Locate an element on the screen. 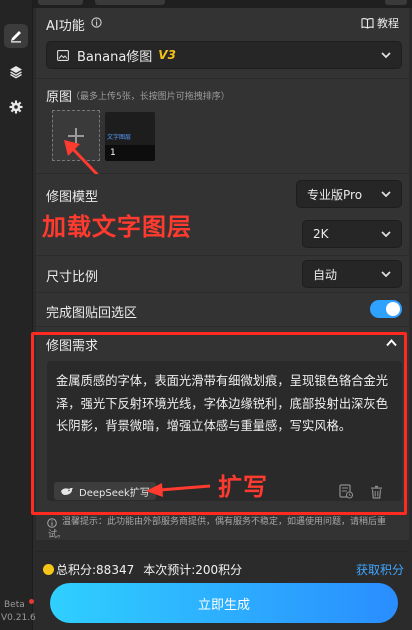 The height and width of the screenshot is (630, 412). tutorial-label: 教程 is located at coordinates (388, 23).